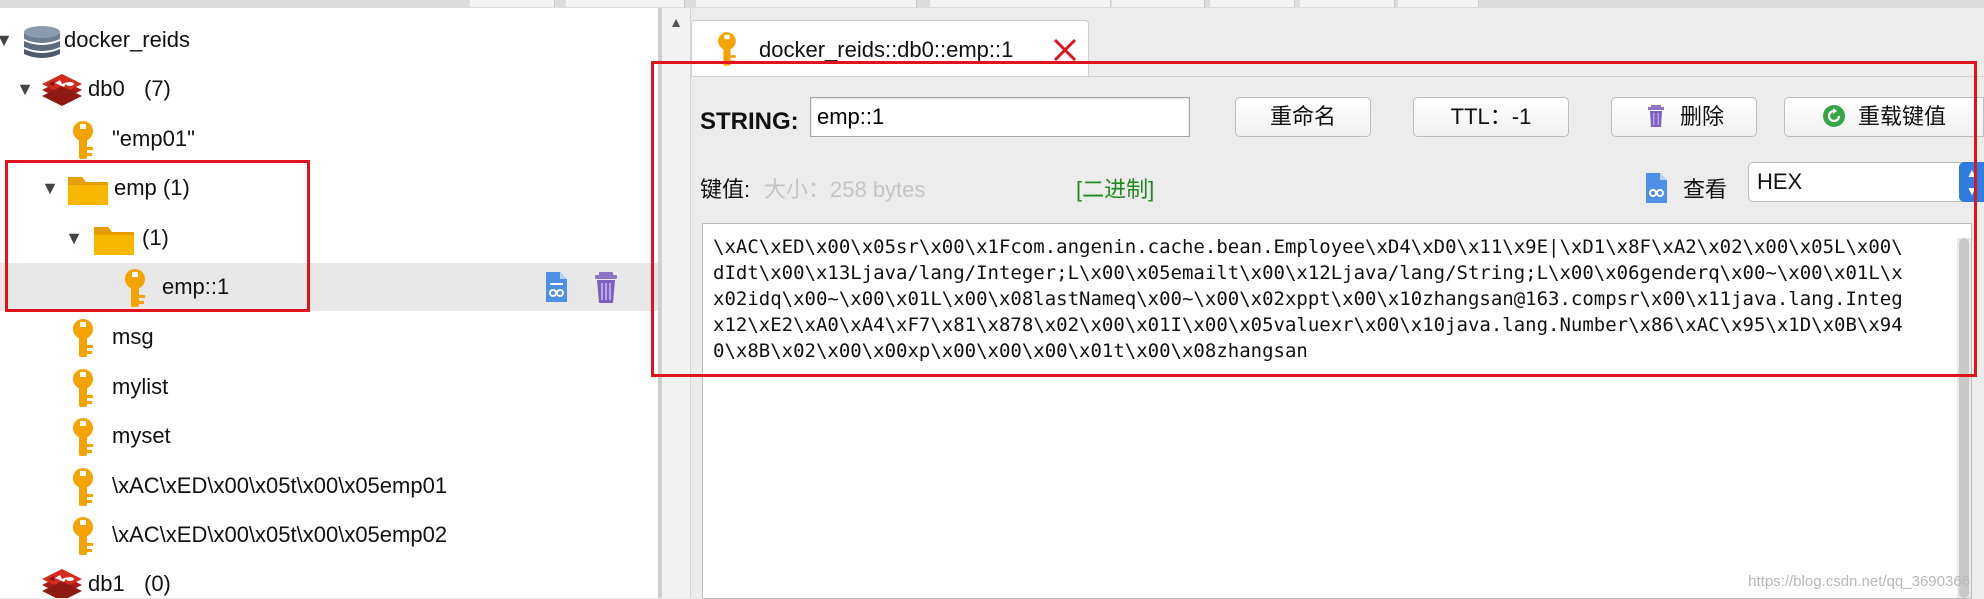 This screenshot has height=599, width=1984. I want to click on db0-label: db0, so click(106, 88).